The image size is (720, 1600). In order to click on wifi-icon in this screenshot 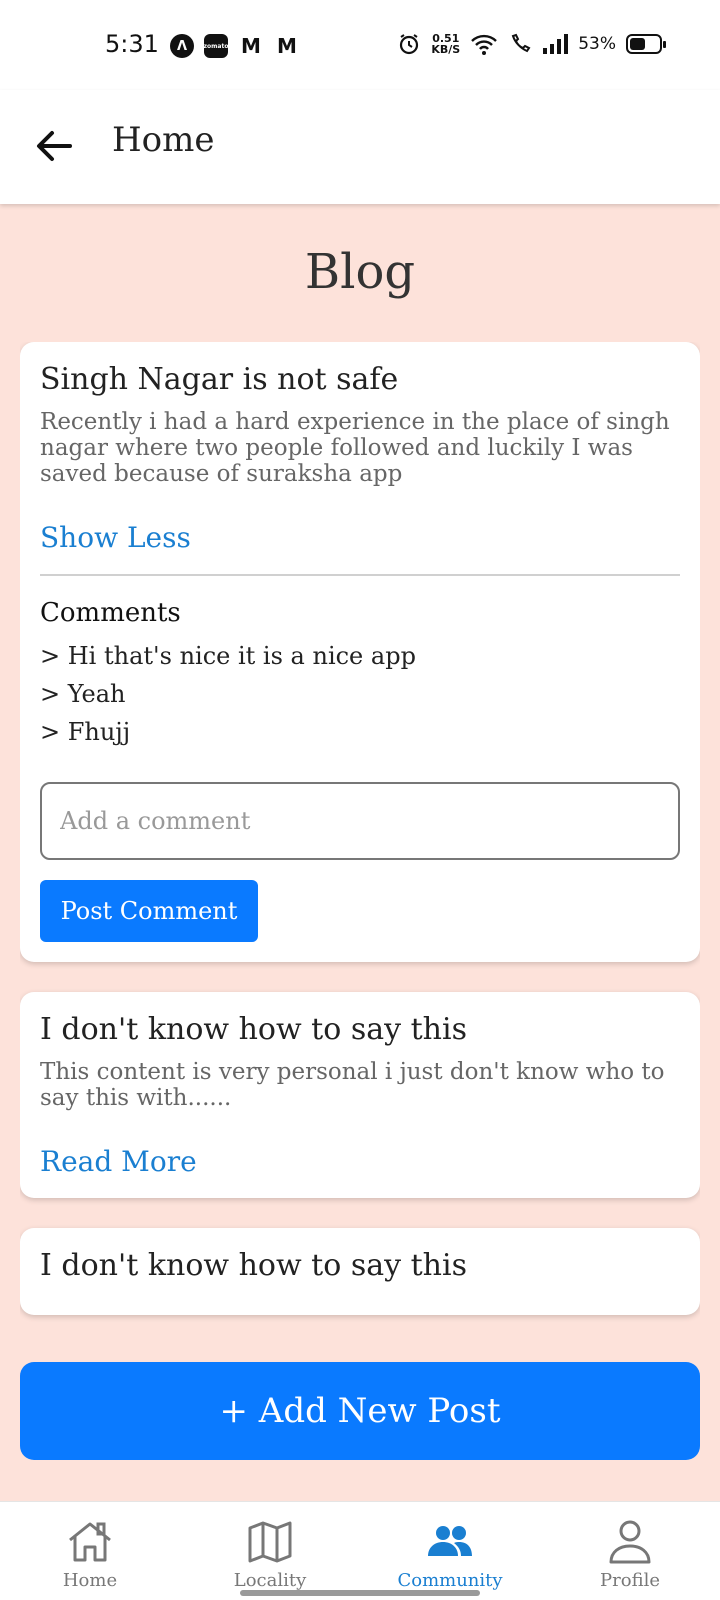, I will do `click(484, 44)`.